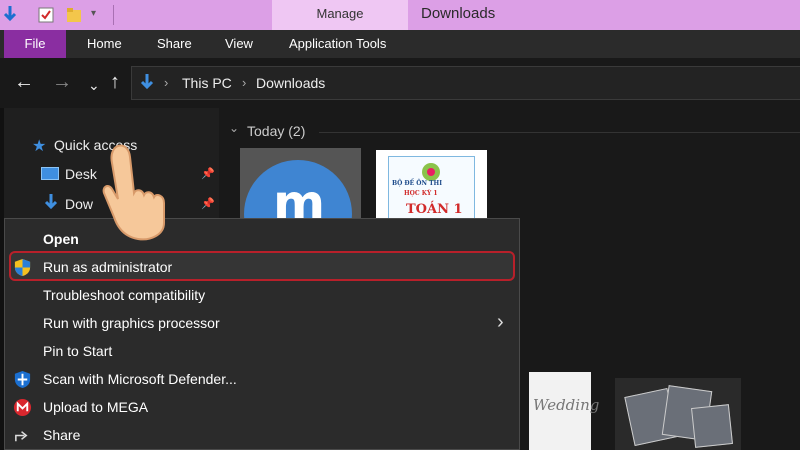 This screenshot has height=450, width=800. What do you see at coordinates (262, 323) in the screenshot?
I see `menu-item-run-with-graphics-processor: Run with graphics processor ›` at bounding box center [262, 323].